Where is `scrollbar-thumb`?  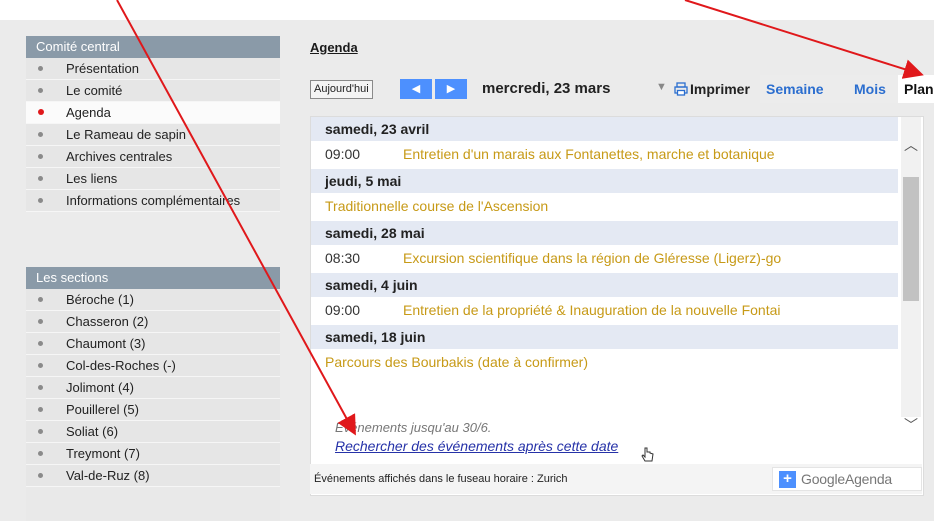
scrollbar-thumb is located at coordinates (911, 239).